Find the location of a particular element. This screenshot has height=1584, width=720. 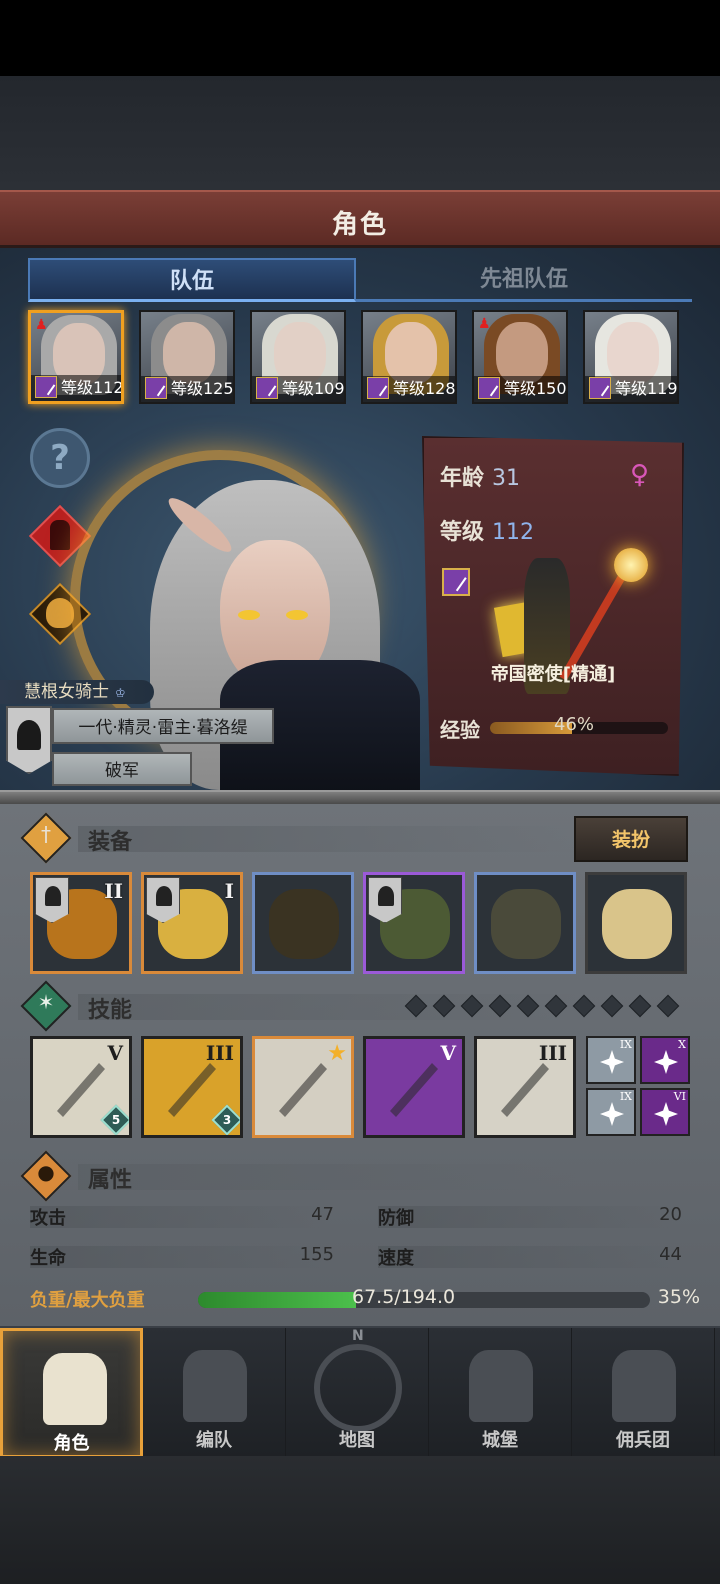

skill-level-badge: 5 is located at coordinates (114, 1119).